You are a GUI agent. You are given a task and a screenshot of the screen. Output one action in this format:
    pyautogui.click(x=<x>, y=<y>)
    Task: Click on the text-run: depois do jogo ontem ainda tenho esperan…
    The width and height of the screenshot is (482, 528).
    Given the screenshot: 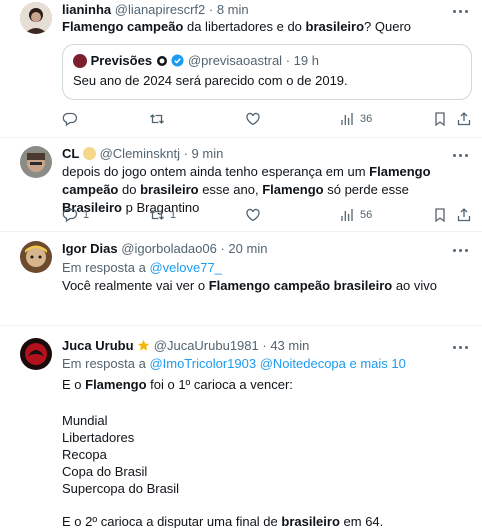 What is the action you would take?
    pyautogui.click(x=216, y=171)
    